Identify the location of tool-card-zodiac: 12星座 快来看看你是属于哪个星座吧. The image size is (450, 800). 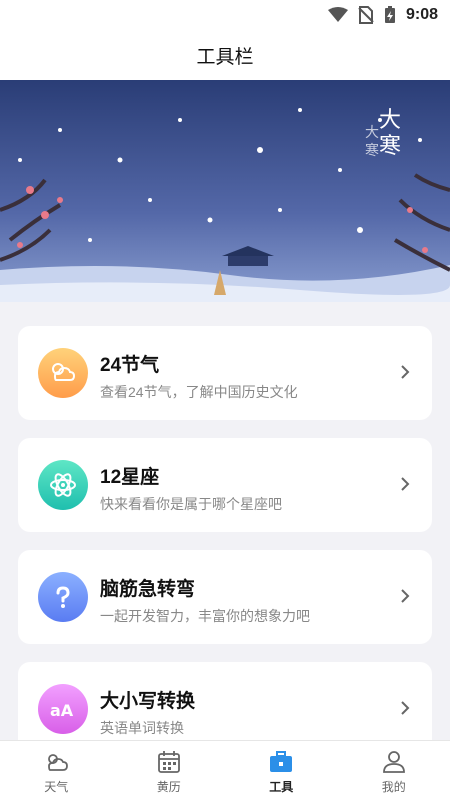
(225, 485).